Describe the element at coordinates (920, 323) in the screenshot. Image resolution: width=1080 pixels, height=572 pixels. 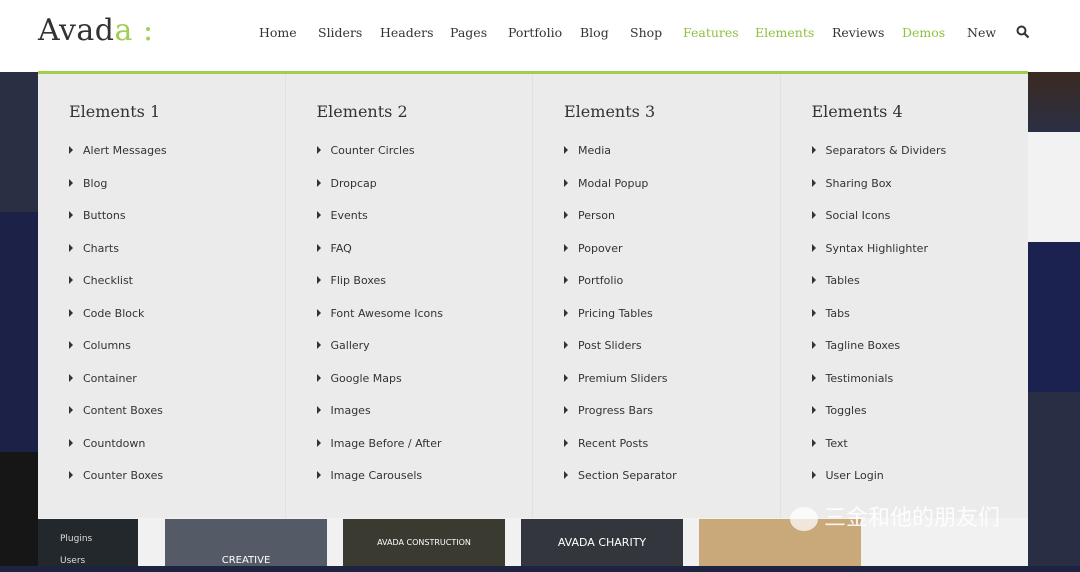
I see `menu-item: Tabs` at that location.